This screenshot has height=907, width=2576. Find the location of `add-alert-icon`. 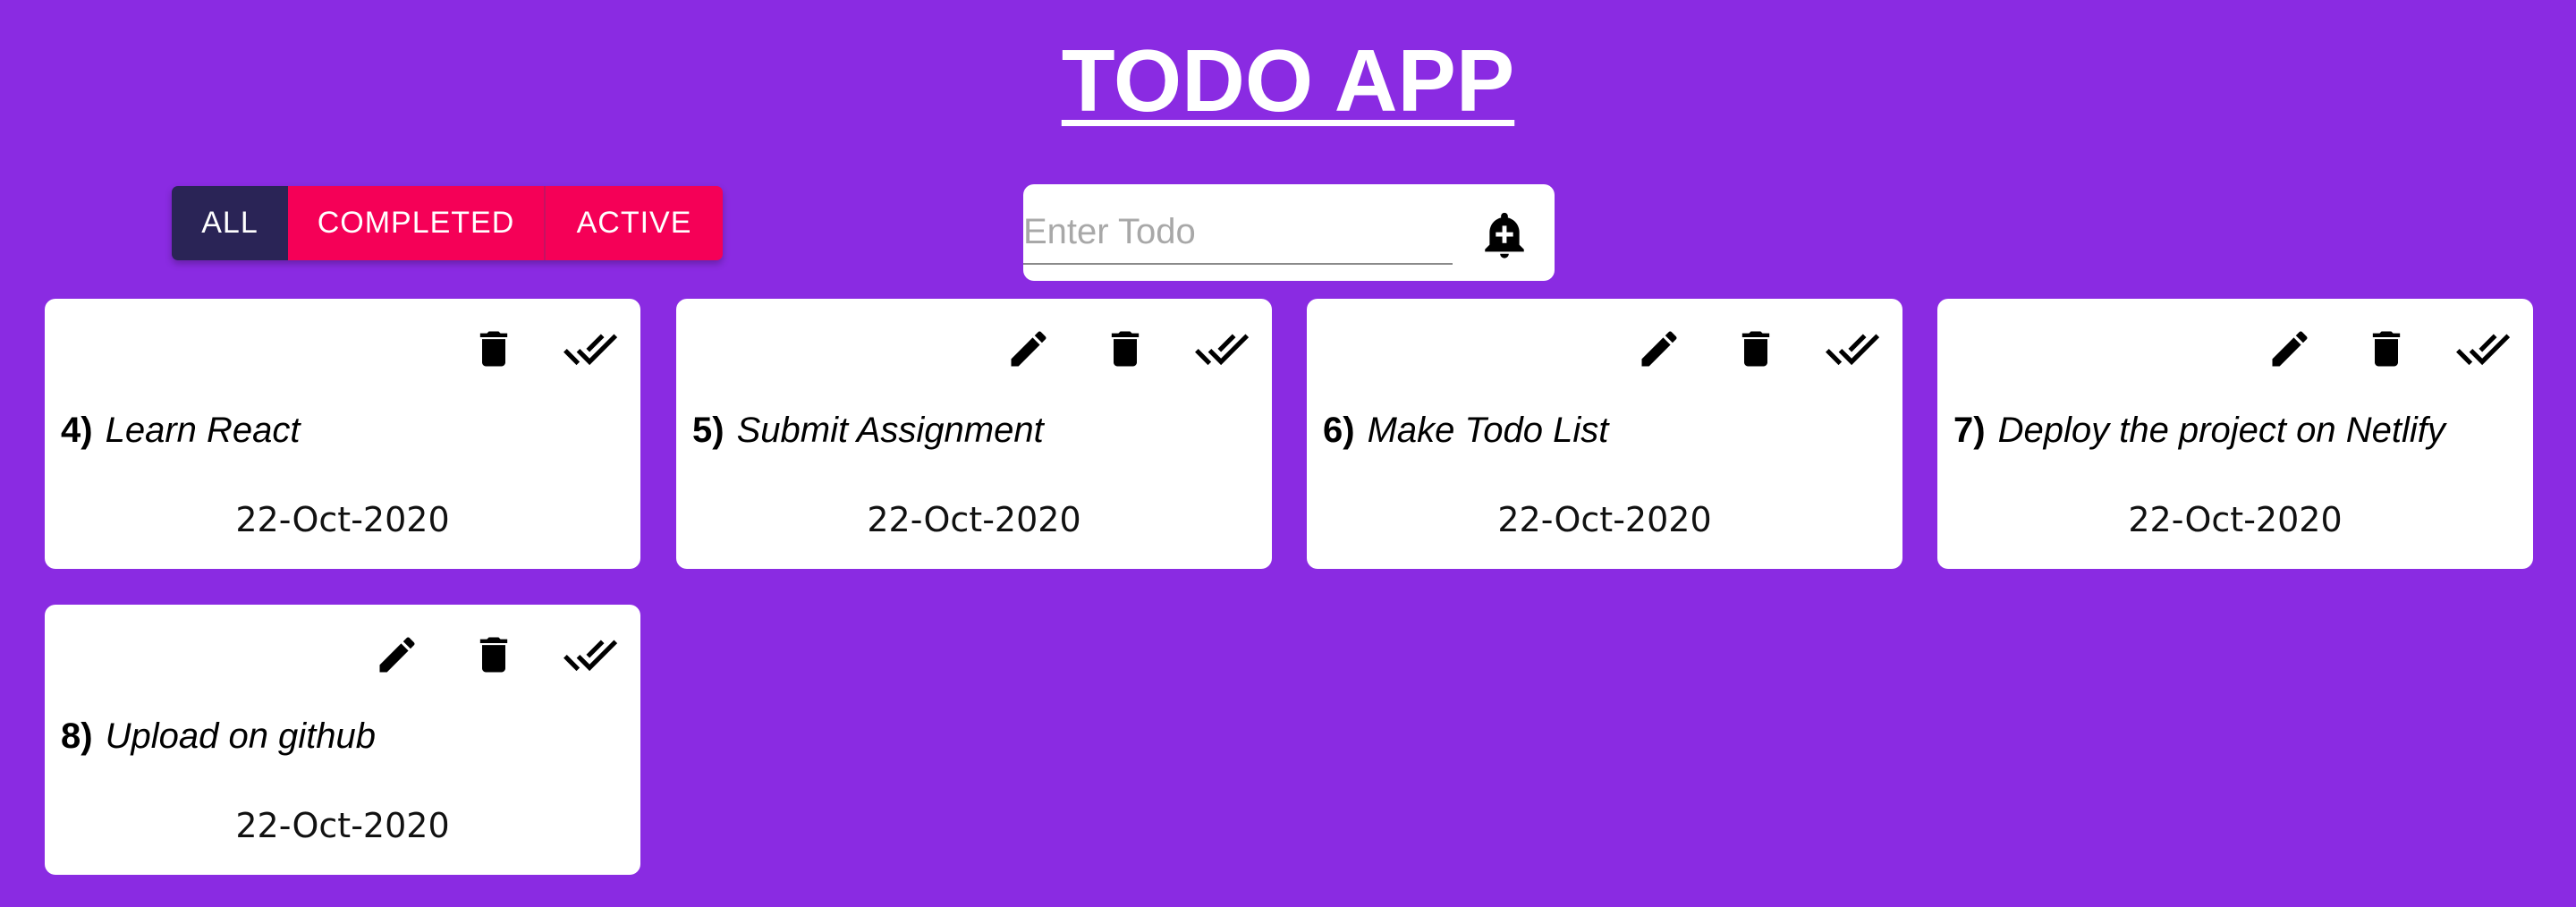

add-alert-icon is located at coordinates (1504, 236).